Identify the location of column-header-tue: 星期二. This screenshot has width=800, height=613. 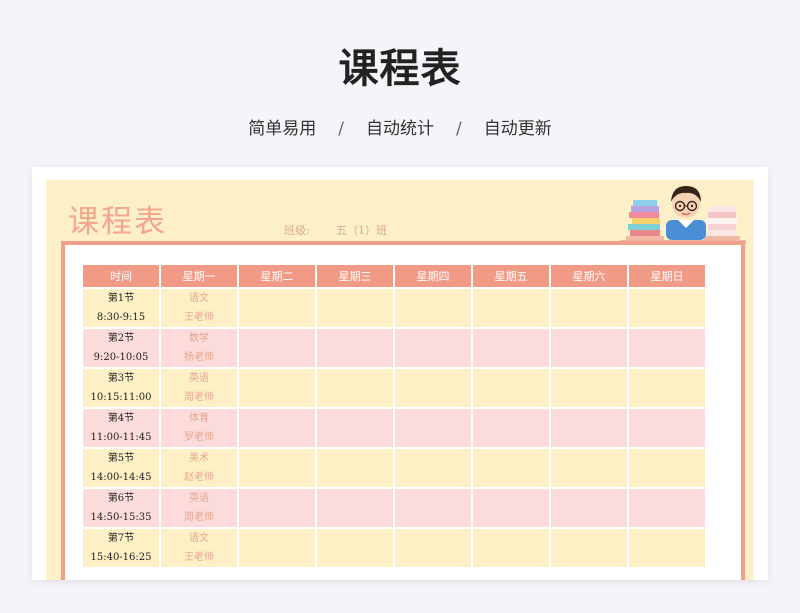
(277, 276).